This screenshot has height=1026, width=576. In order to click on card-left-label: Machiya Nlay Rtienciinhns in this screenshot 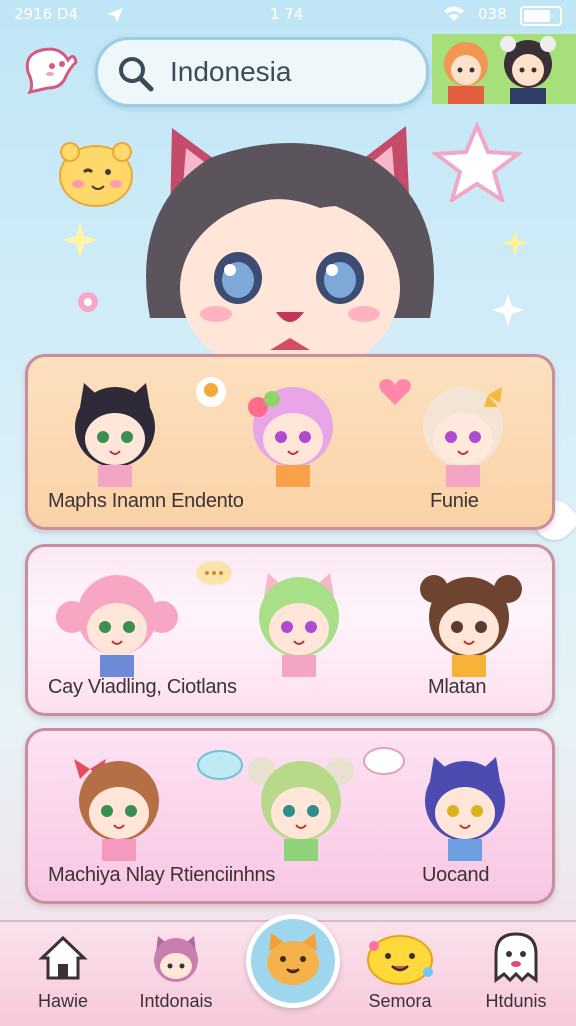, I will do `click(162, 875)`.